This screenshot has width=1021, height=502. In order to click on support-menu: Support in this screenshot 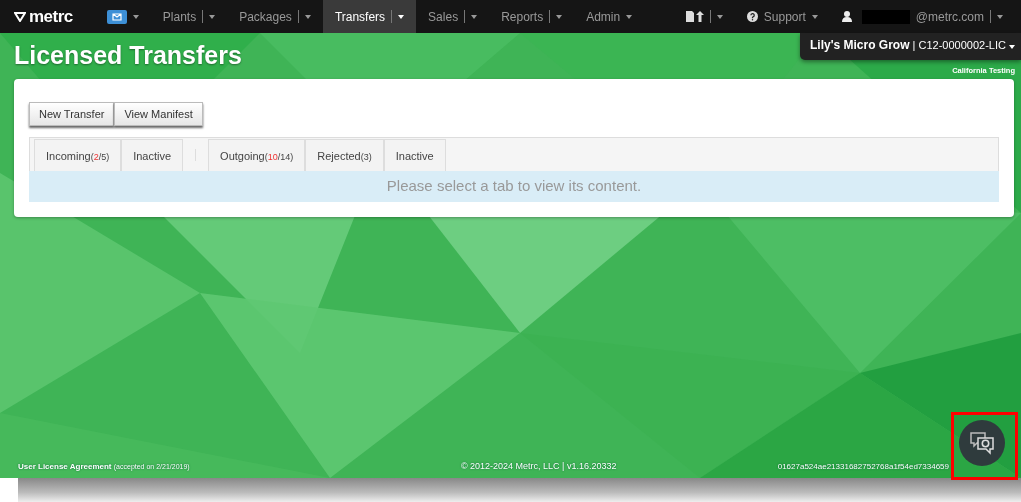, I will do `click(782, 16)`.